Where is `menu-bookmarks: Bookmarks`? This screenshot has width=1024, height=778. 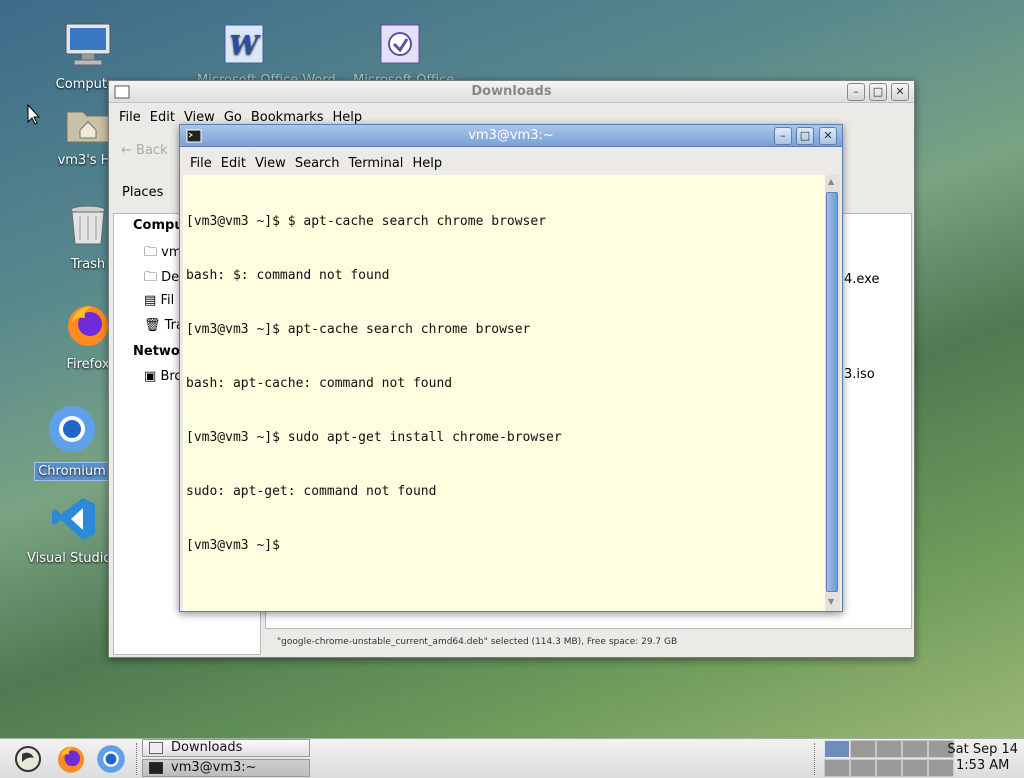 menu-bookmarks: Bookmarks is located at coordinates (287, 117).